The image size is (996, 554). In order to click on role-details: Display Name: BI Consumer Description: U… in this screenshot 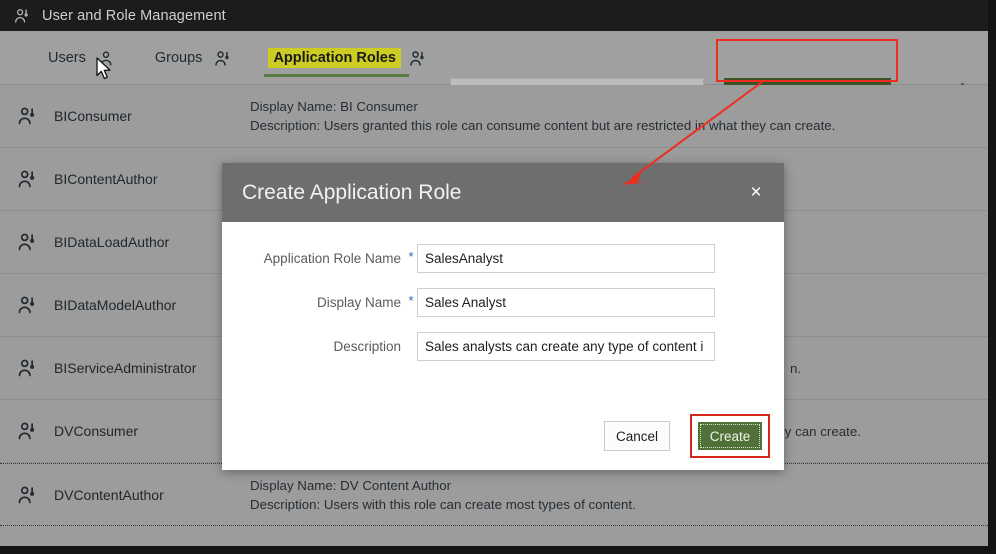, I will do `click(542, 116)`.